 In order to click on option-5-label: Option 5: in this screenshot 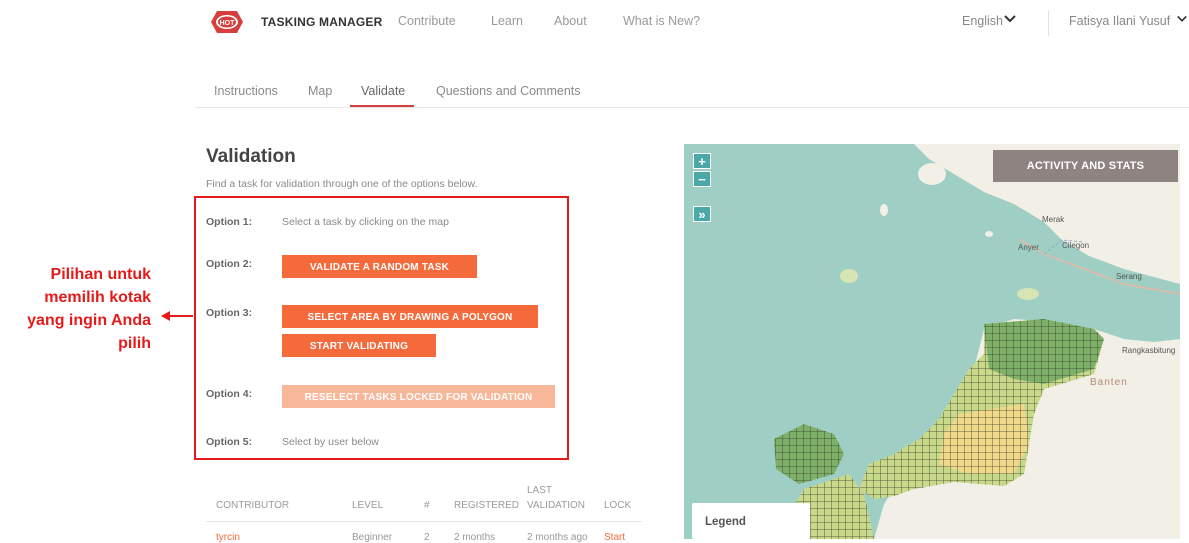, I will do `click(229, 442)`.